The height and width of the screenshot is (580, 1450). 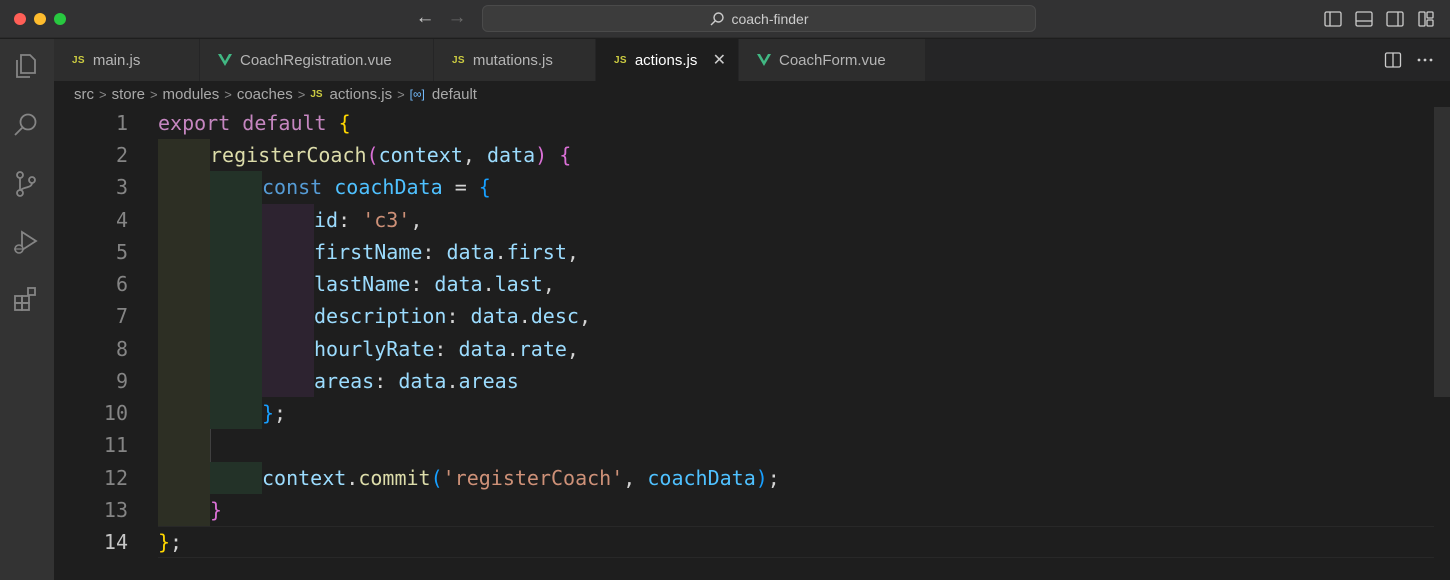 I want to click on code-line: };, so click(x=170, y=542).